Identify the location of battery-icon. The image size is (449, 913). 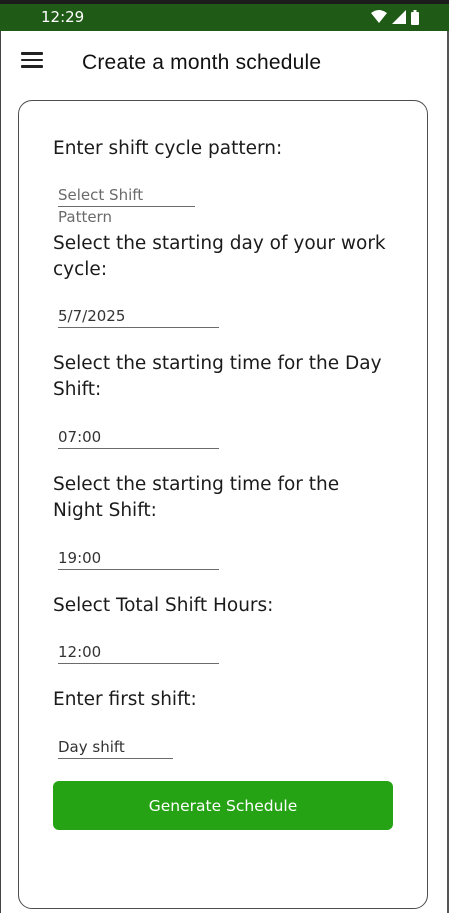
(415, 17).